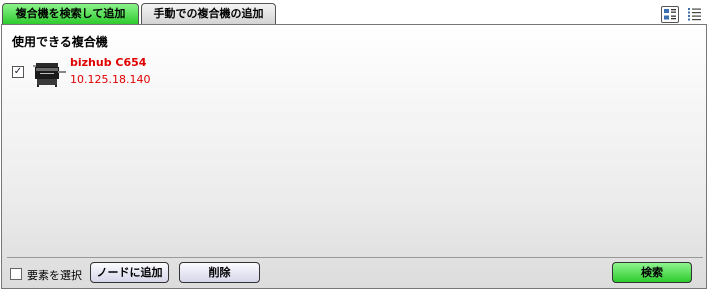  I want to click on tab-search-mfp: 複合機を検索して追加, so click(70, 13).